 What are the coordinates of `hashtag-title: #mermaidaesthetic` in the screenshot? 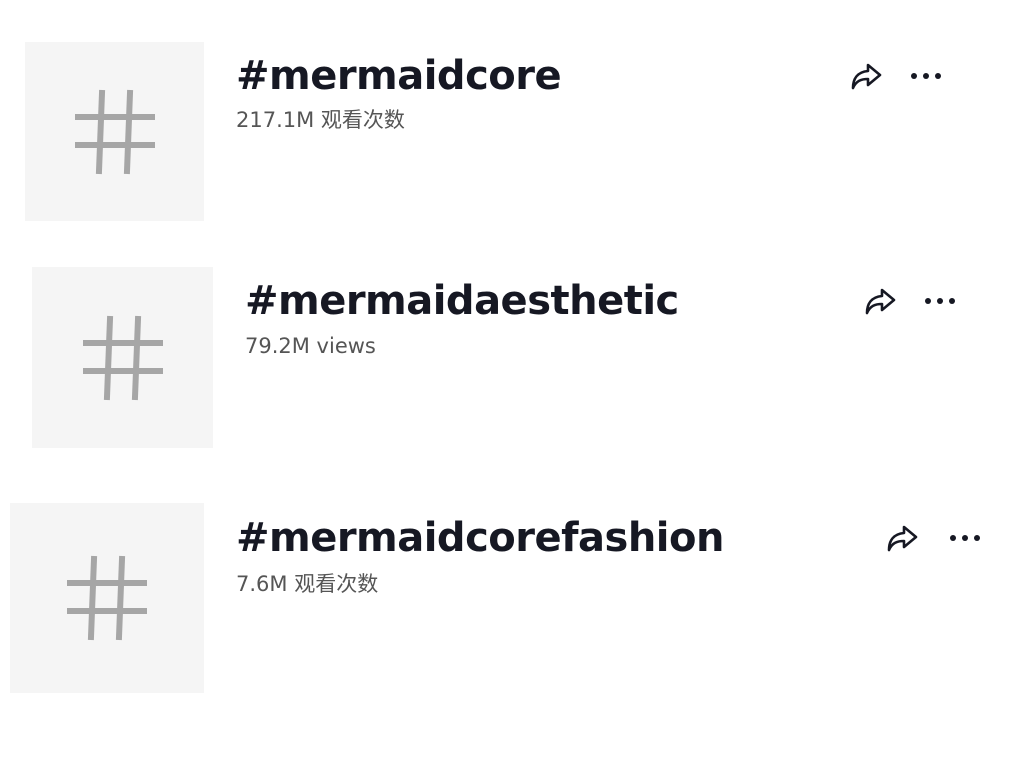 It's located at (462, 301).